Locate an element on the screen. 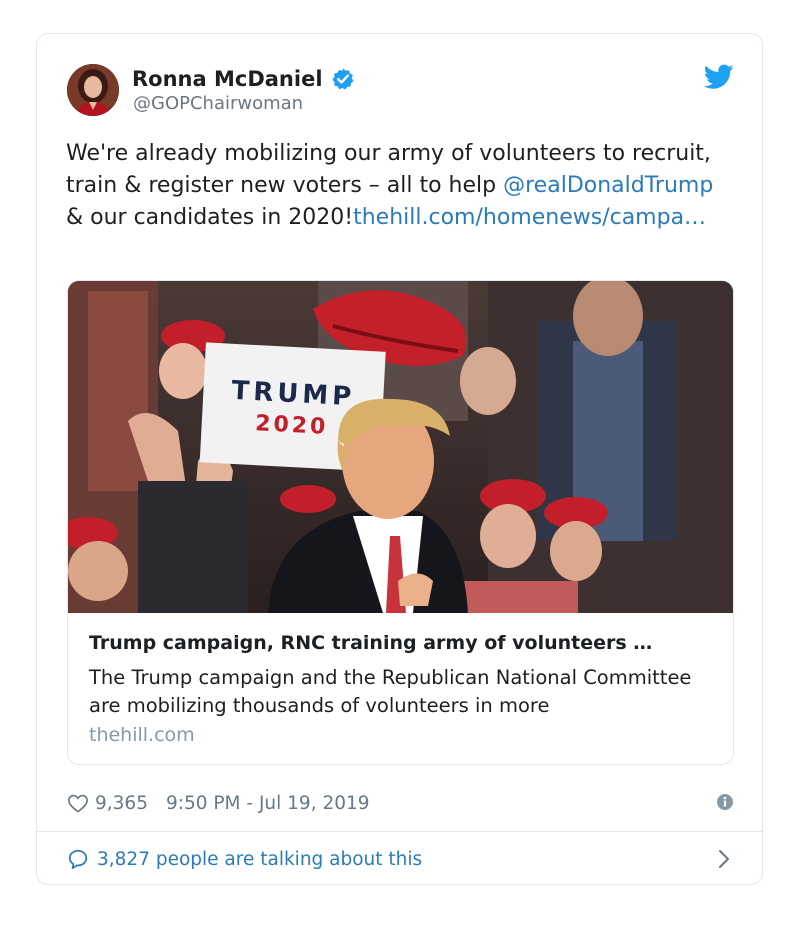 The height and width of the screenshot is (934, 800). verified-badge-icon is located at coordinates (343, 79).